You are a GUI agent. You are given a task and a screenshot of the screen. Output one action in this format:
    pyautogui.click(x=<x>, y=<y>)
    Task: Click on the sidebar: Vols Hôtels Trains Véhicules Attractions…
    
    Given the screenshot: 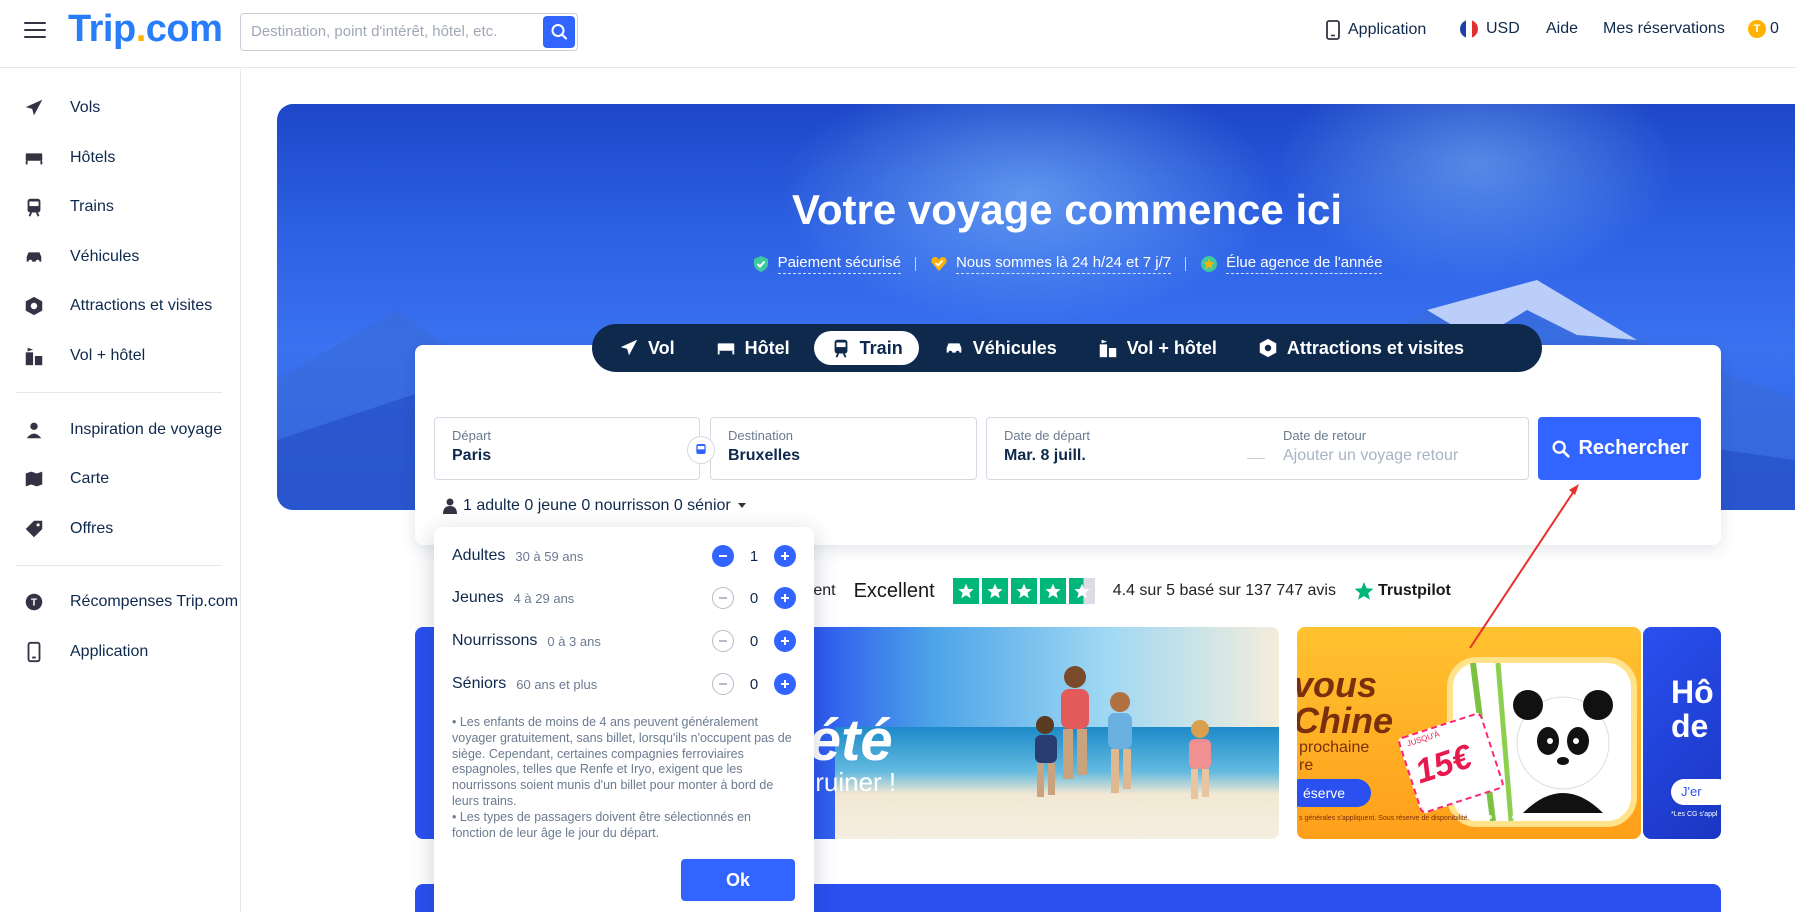 What is the action you would take?
    pyautogui.click(x=120, y=490)
    